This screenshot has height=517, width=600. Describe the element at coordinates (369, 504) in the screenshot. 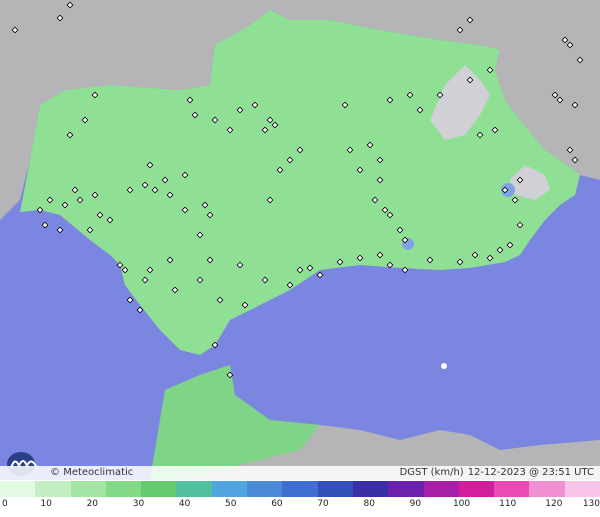

I see `legend-tick-label: 80` at that location.